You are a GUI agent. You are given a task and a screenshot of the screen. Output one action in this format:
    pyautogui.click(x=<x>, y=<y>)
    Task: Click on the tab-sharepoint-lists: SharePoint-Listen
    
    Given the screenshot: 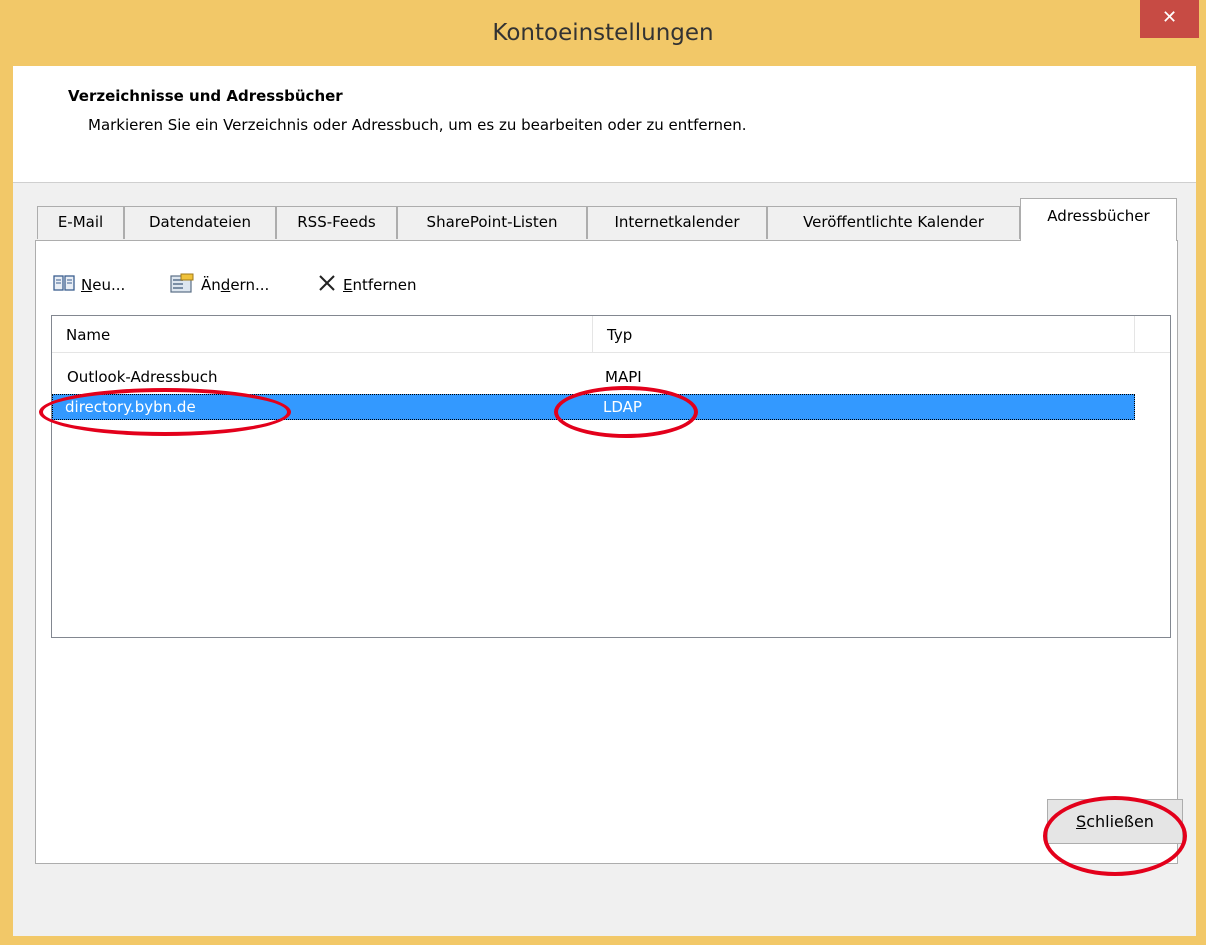 What is the action you would take?
    pyautogui.click(x=492, y=222)
    